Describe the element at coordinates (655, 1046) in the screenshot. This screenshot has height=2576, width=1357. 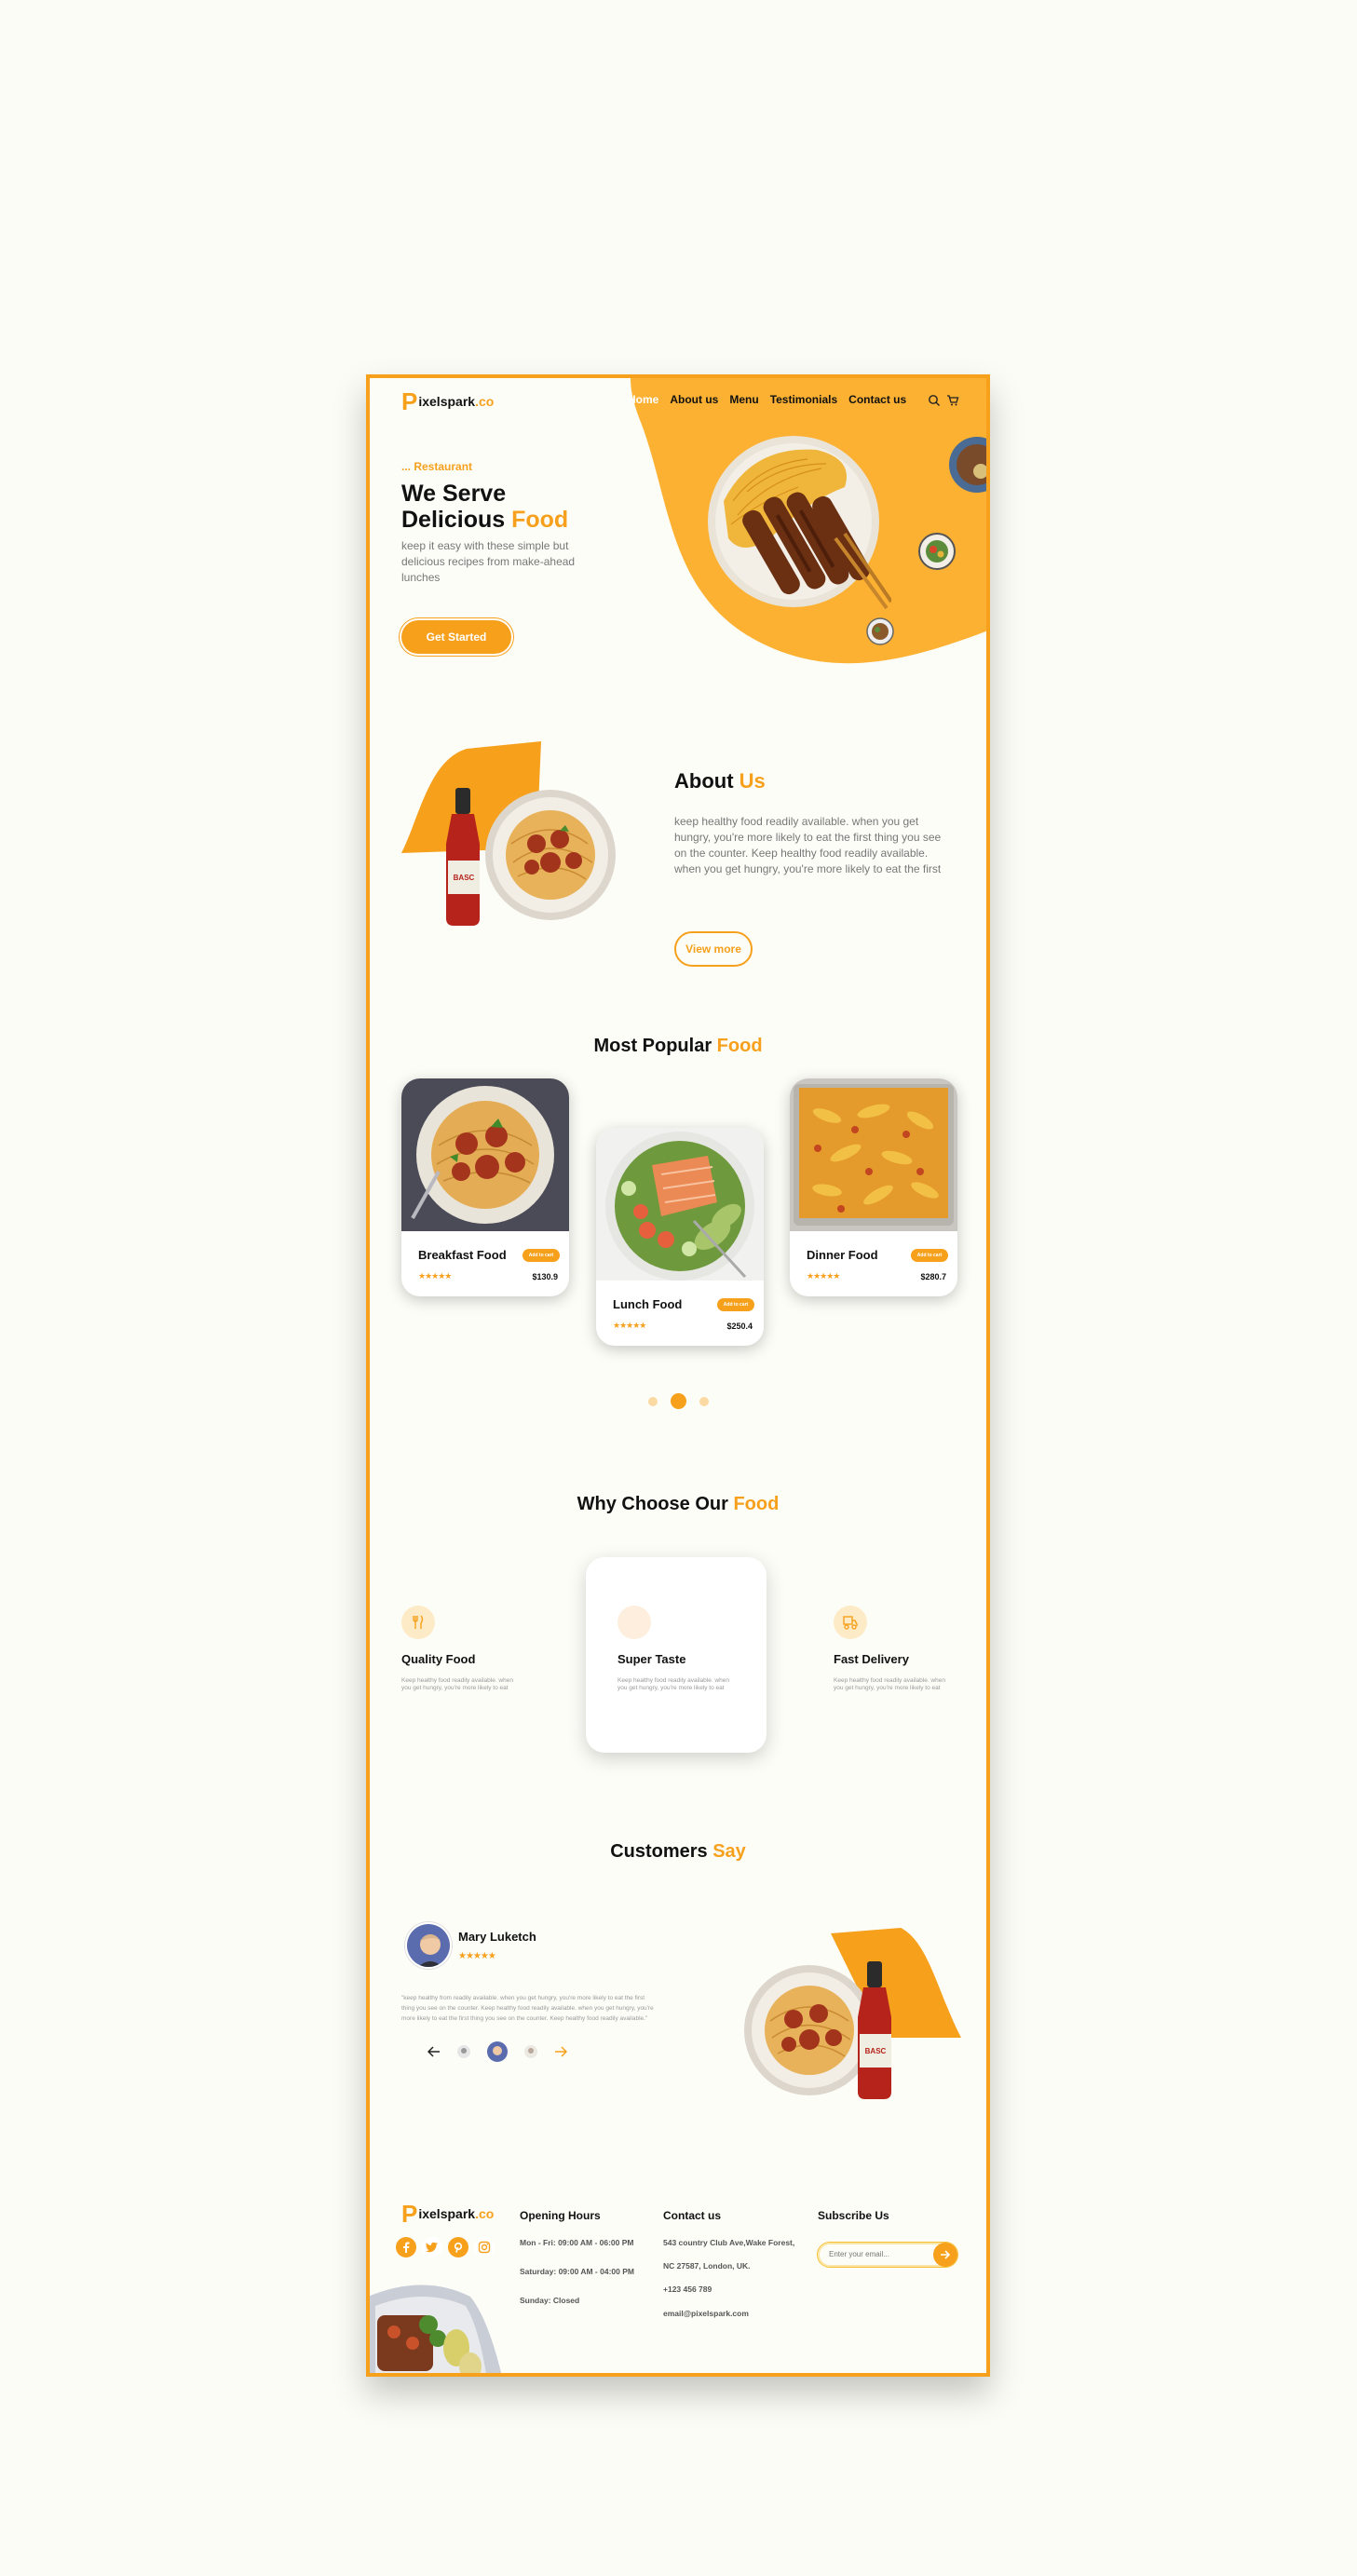
I see `popular-title-plain: Most Popular` at that location.